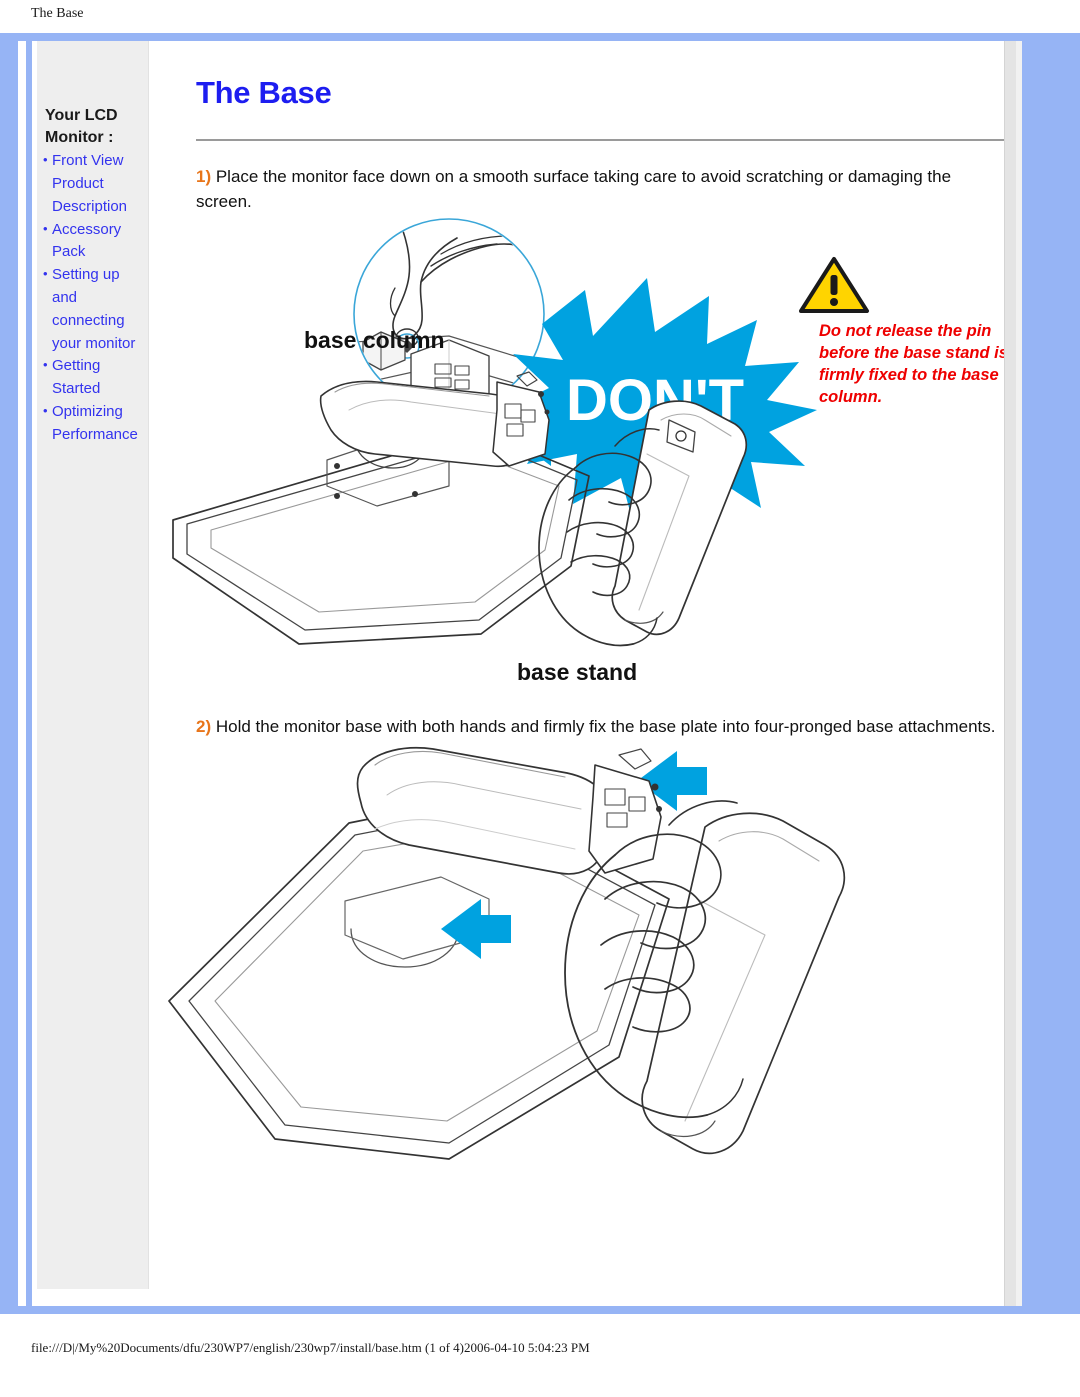 The image size is (1080, 1397). I want to click on sidebar-item-accessory-pack: Accessory Pack, so click(94, 242).